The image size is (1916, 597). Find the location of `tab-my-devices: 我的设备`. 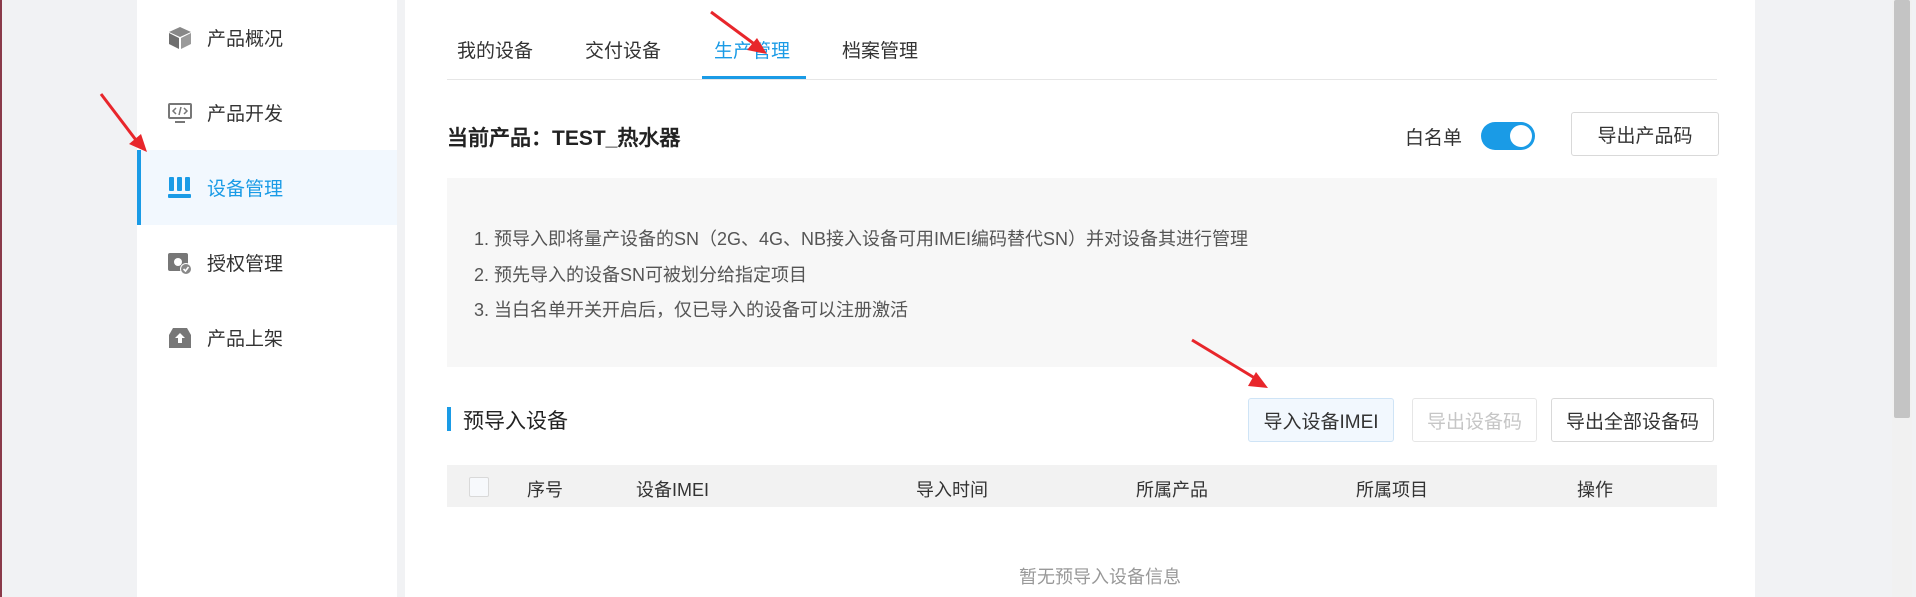

tab-my-devices: 我的设备 is located at coordinates (495, 49).